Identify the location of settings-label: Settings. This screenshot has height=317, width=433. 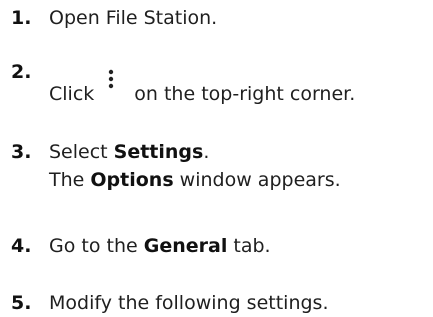
(158, 152).